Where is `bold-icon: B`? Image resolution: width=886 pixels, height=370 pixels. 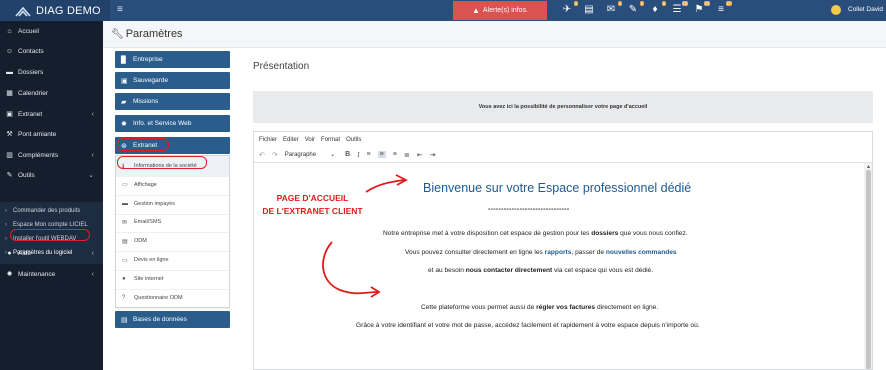
bold-icon: B is located at coordinates (347, 154).